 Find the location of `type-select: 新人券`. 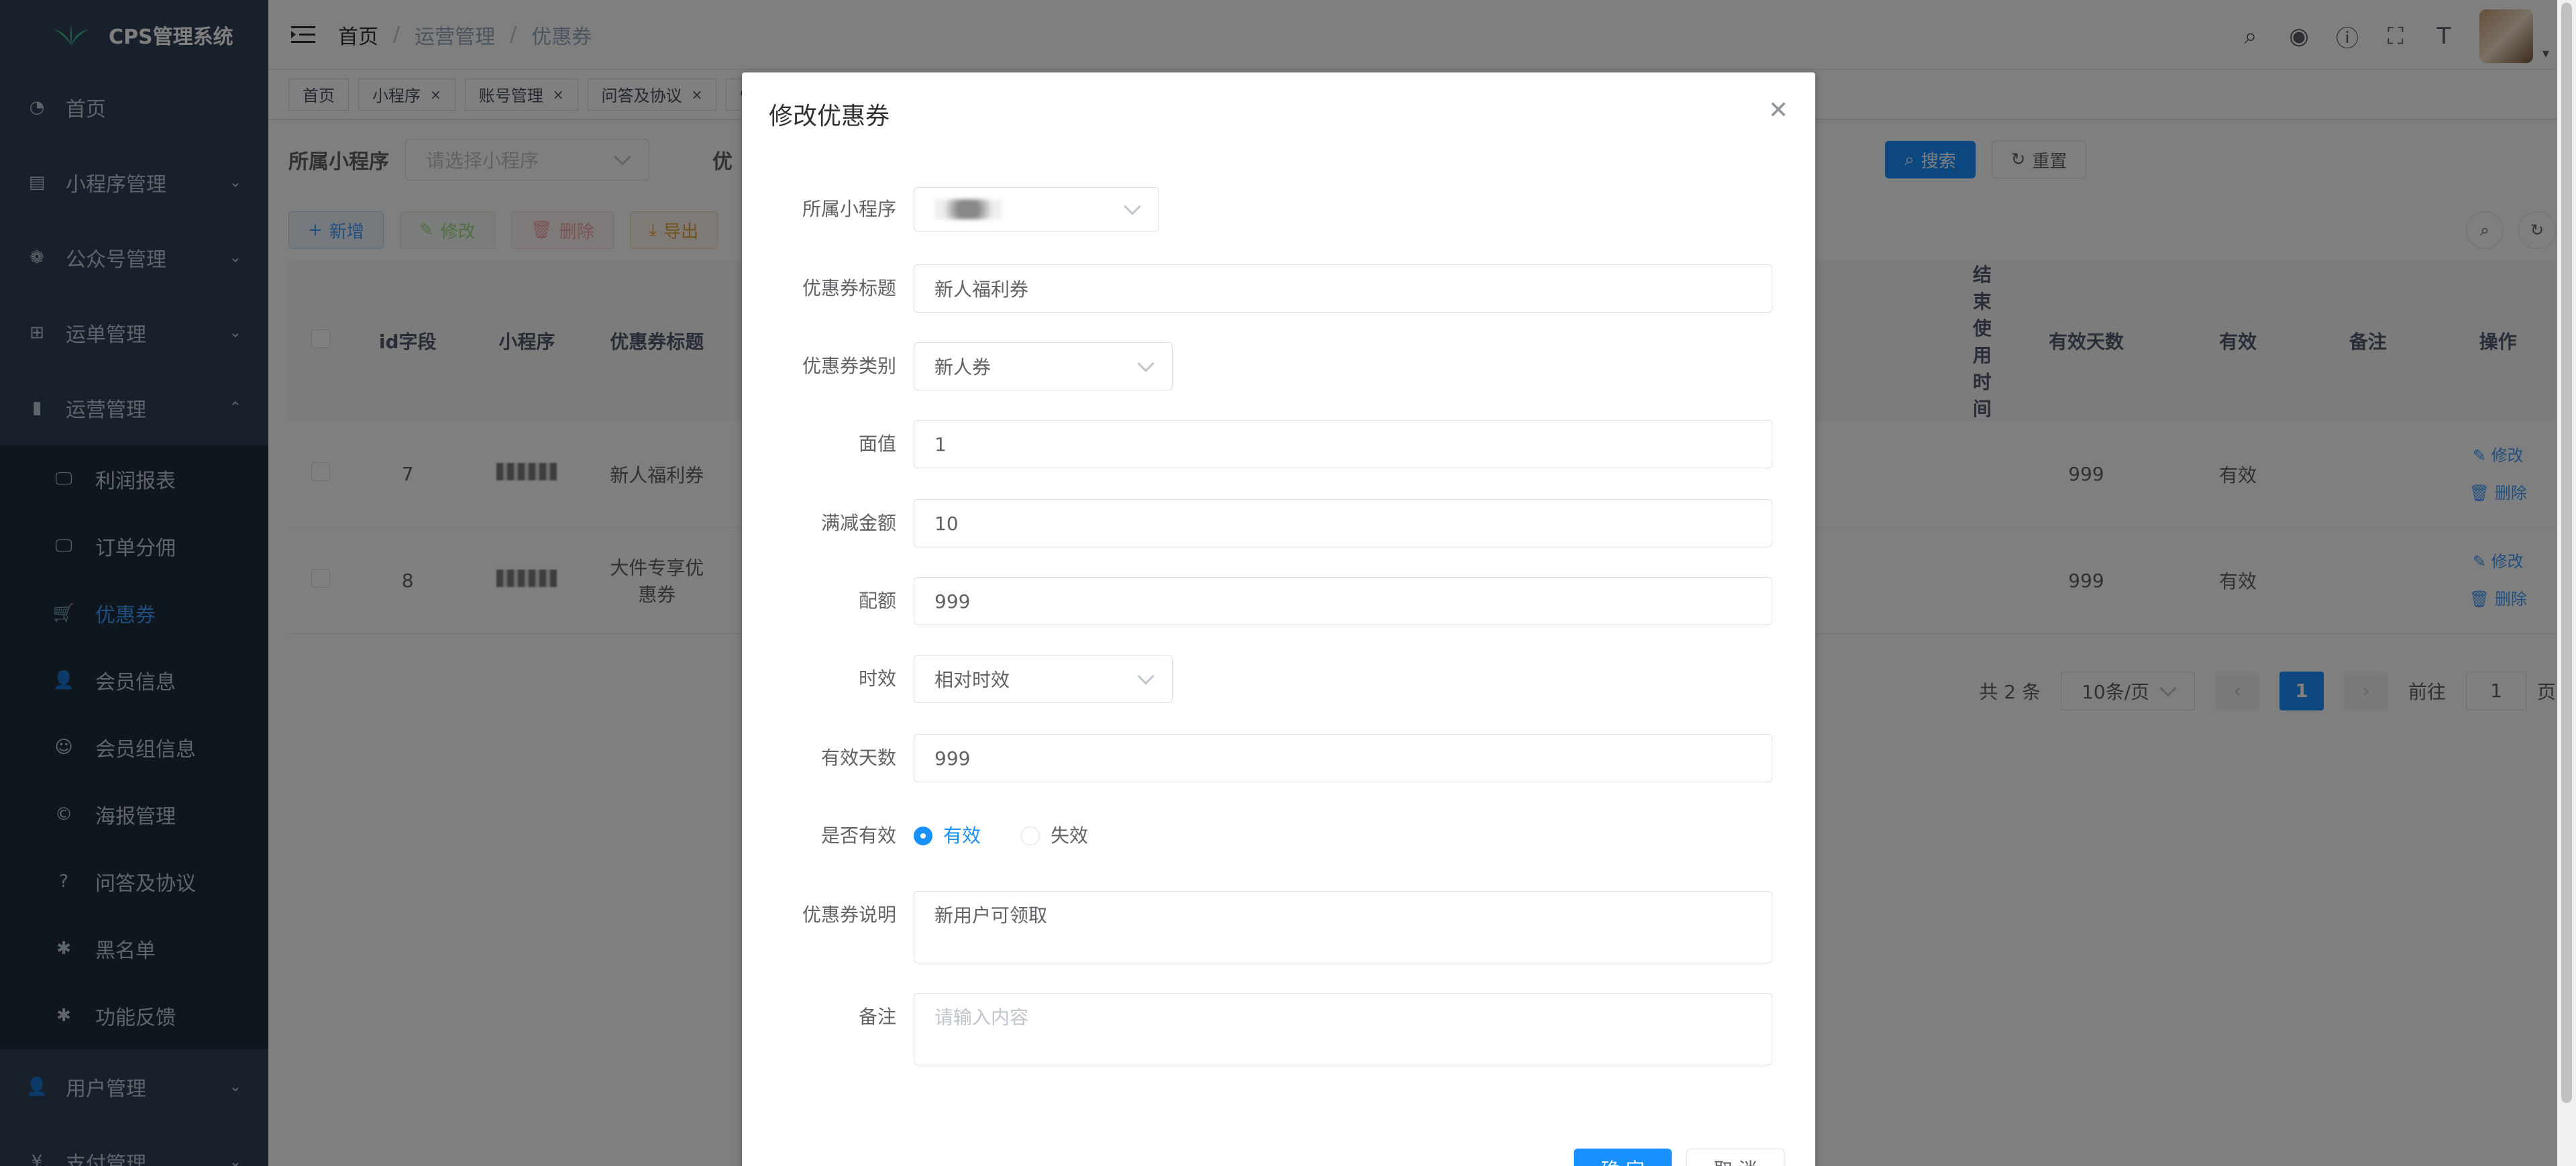

type-select: 新人券 is located at coordinates (1043, 366).